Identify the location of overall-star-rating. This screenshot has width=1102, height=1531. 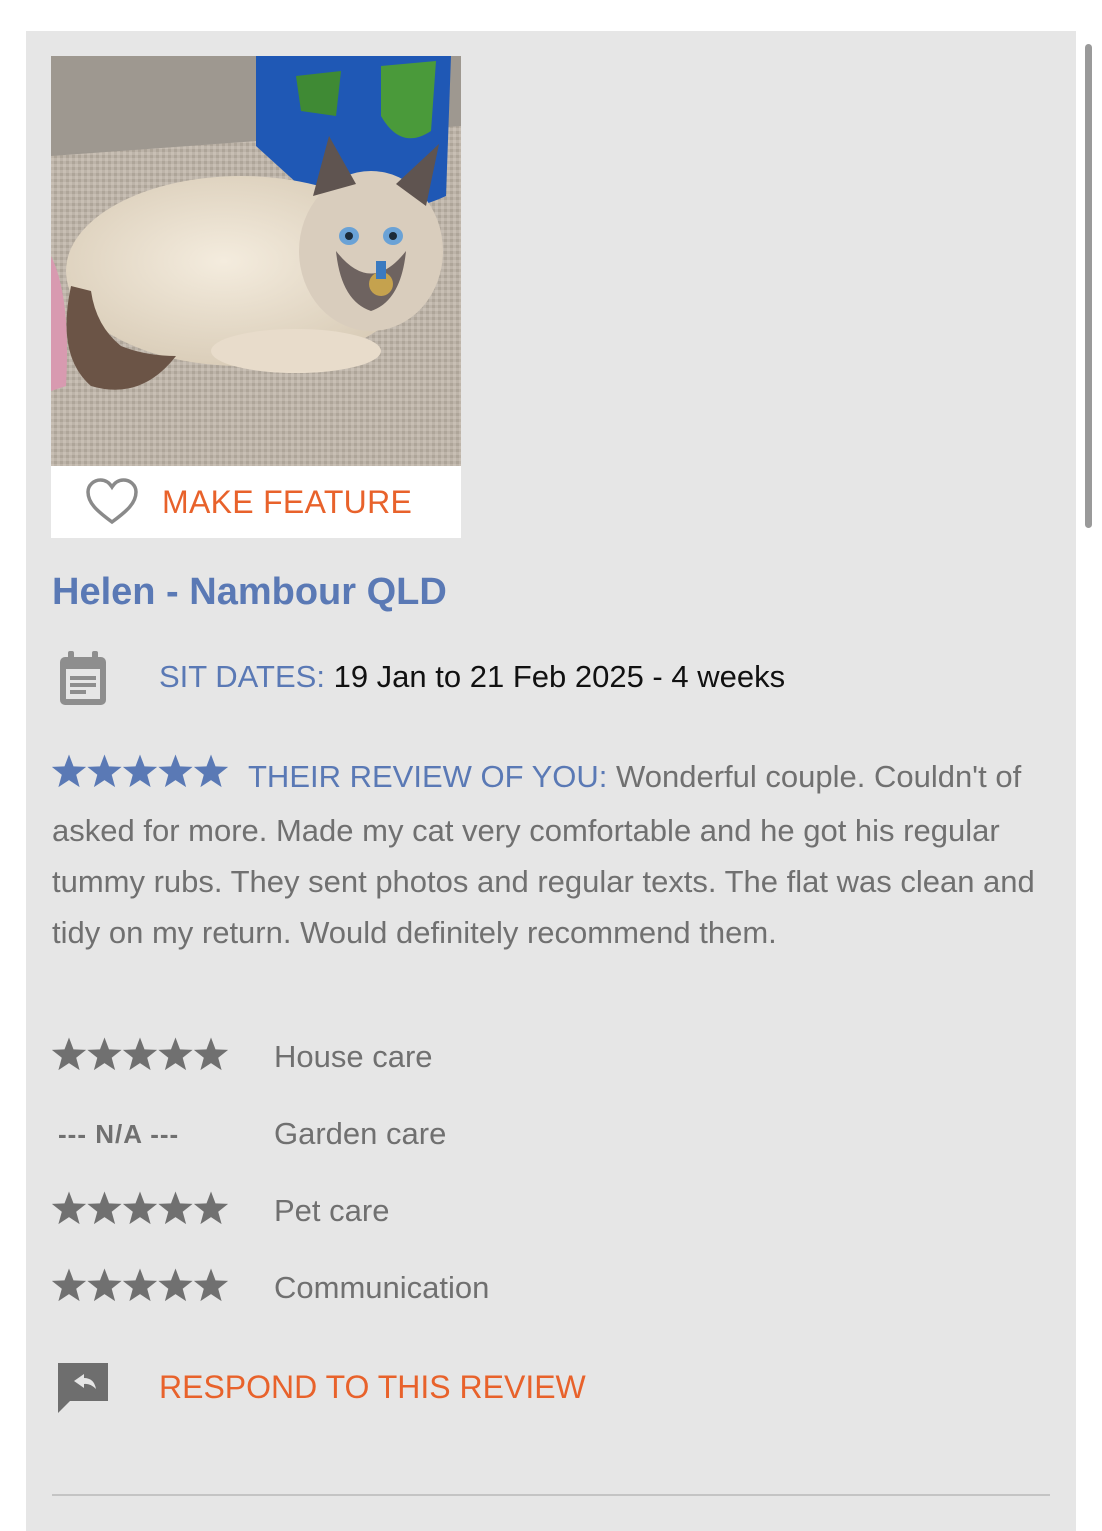
(141, 779).